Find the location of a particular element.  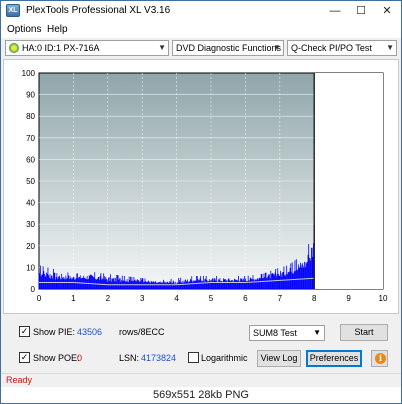

logarithmic-checkbox is located at coordinates (193, 357).